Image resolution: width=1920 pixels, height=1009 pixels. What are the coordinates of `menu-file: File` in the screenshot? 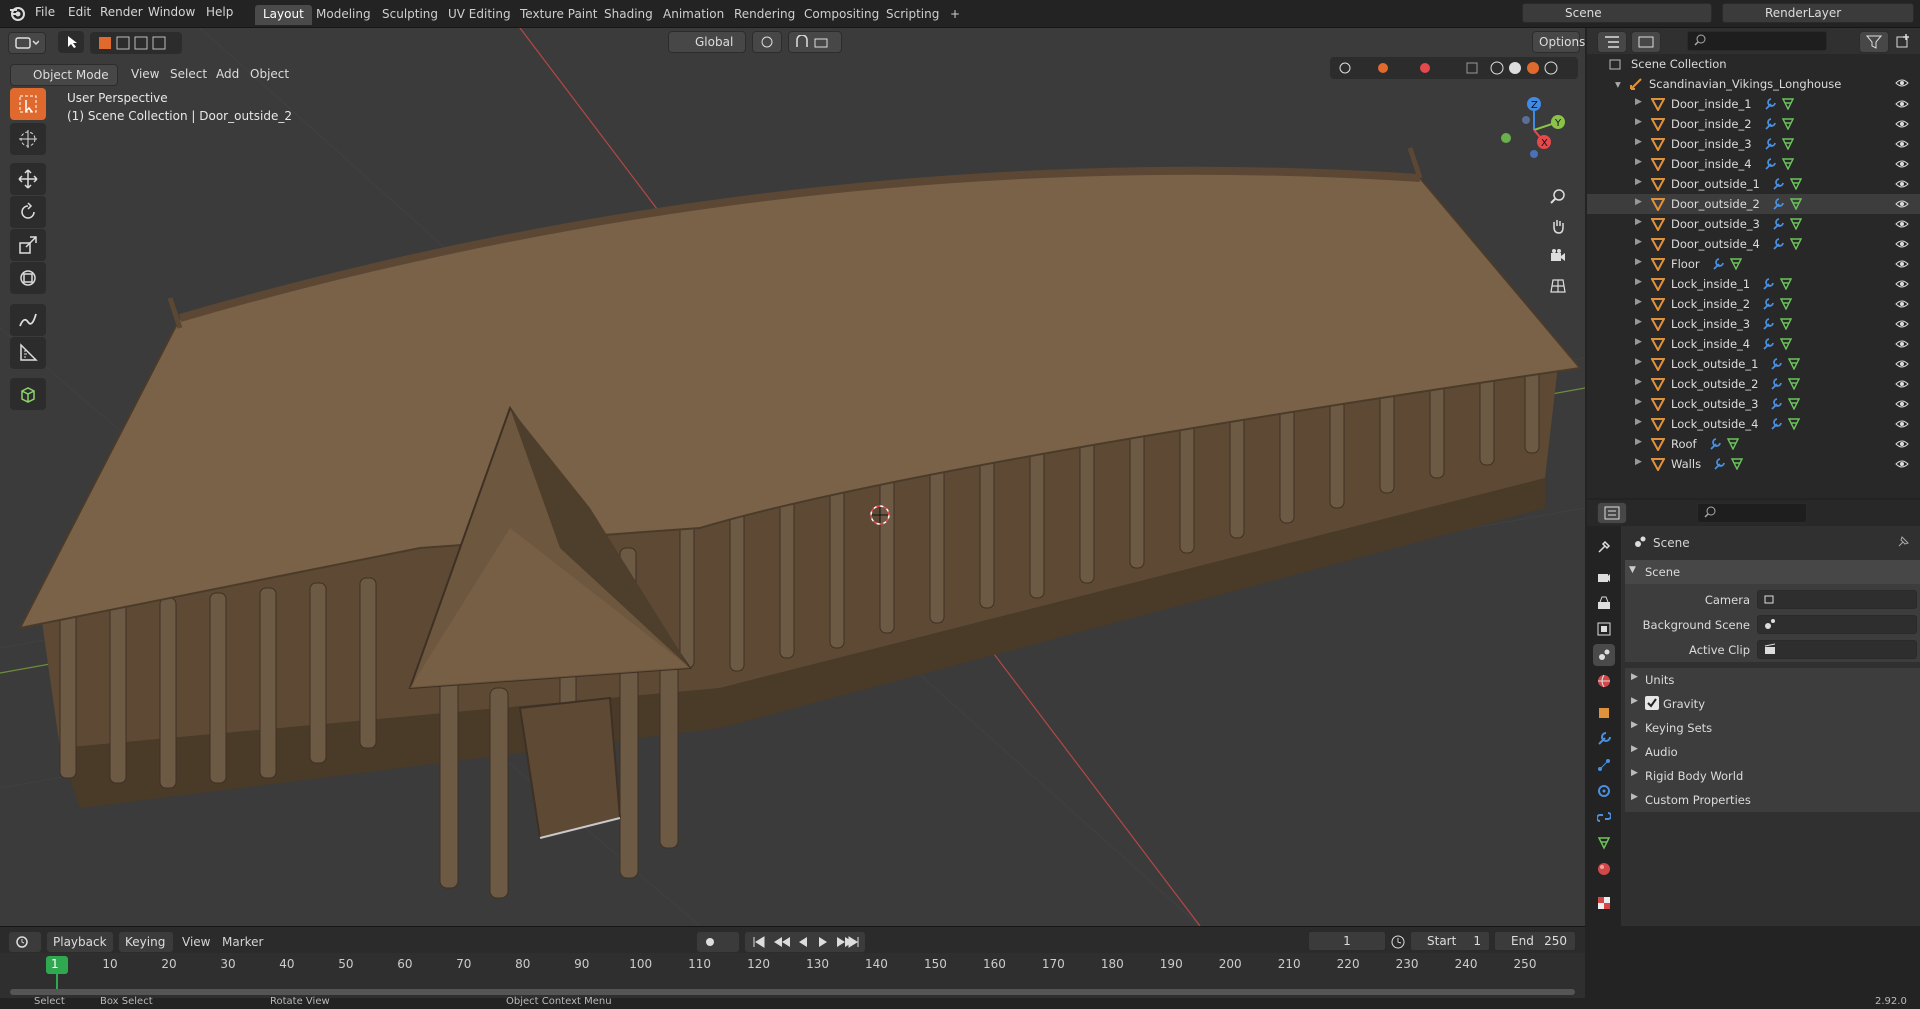 It's located at (45, 12).